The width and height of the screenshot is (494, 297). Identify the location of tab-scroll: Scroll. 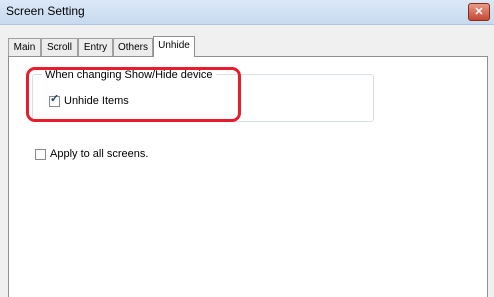
(59, 47).